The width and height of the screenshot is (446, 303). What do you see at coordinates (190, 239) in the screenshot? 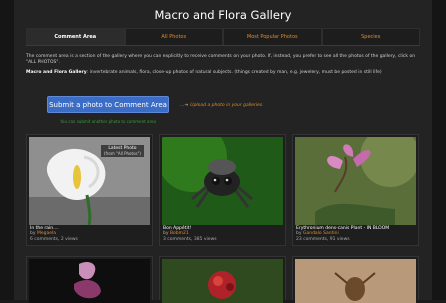
I see `photo-stats: 3 comments, 385 views` at bounding box center [190, 239].